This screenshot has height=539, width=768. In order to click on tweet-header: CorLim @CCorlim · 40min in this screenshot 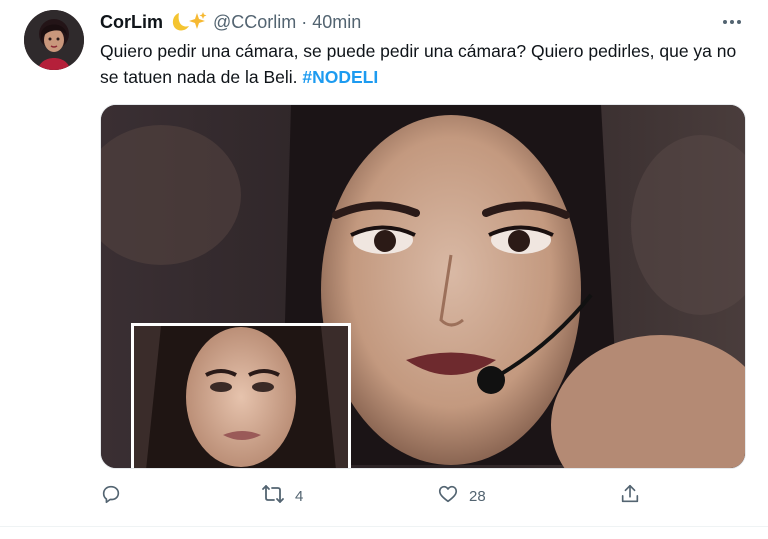, I will do `click(230, 22)`.